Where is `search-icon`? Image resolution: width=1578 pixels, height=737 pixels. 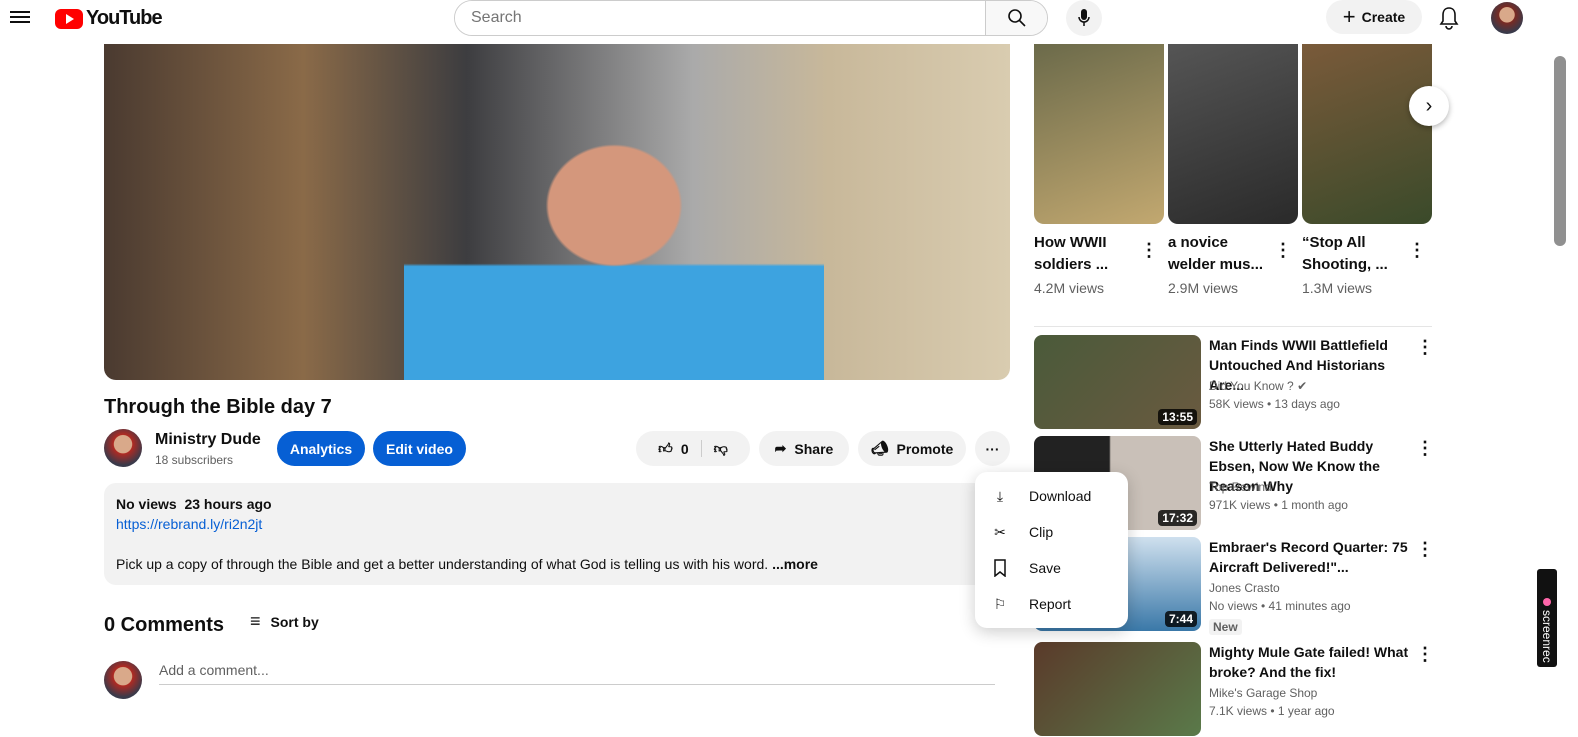
search-icon is located at coordinates (1016, 18).